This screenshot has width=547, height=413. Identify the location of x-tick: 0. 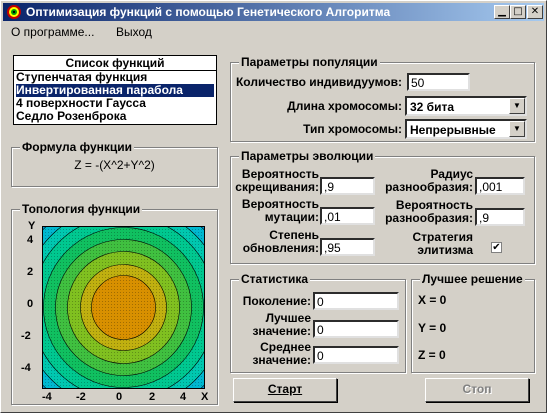
(119, 397).